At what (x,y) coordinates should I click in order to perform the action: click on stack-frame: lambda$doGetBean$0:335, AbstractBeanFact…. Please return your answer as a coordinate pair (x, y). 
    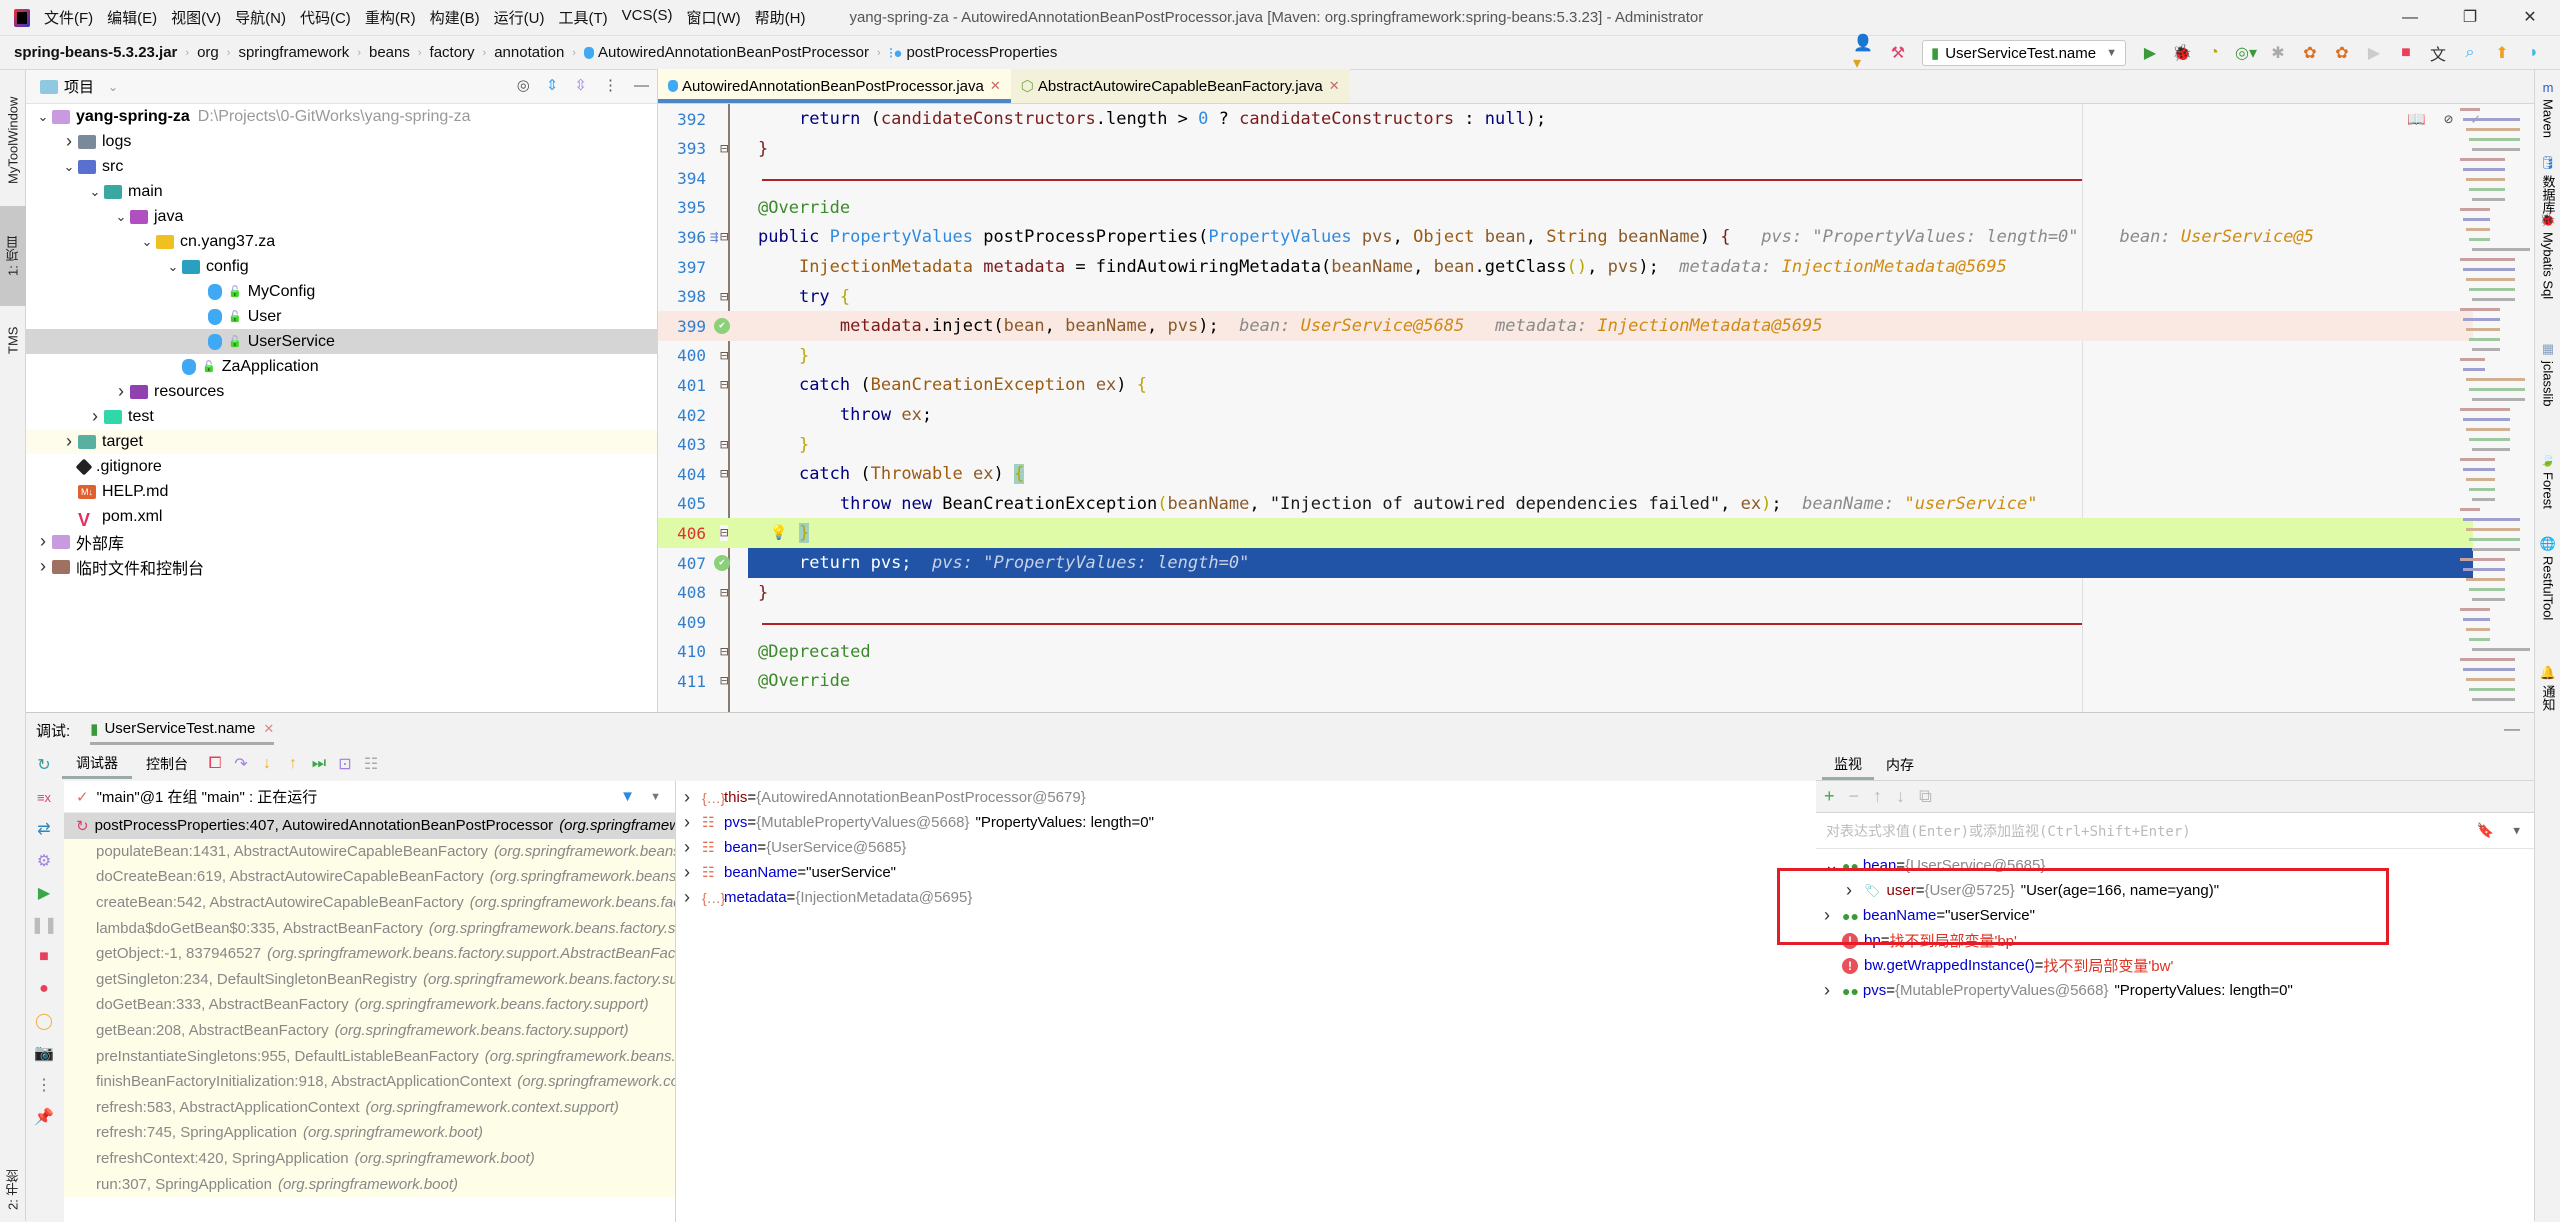
    Looking at the image, I should click on (369, 928).